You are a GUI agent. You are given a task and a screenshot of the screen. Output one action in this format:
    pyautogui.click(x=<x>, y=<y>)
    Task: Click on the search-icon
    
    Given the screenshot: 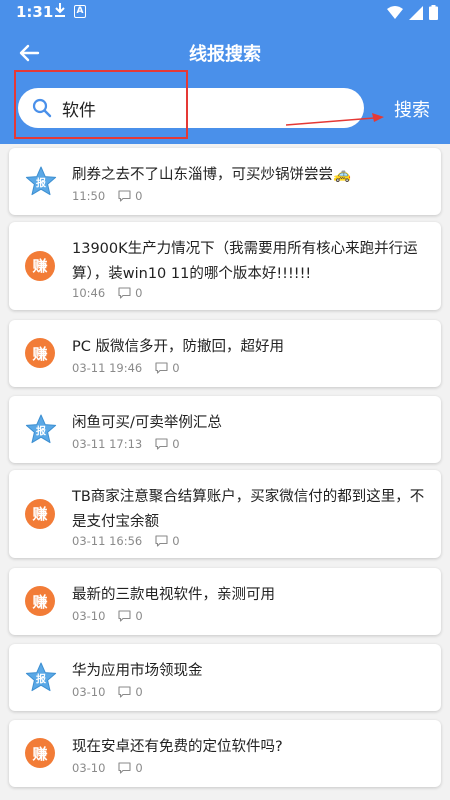 What is the action you would take?
    pyautogui.click(x=42, y=108)
    